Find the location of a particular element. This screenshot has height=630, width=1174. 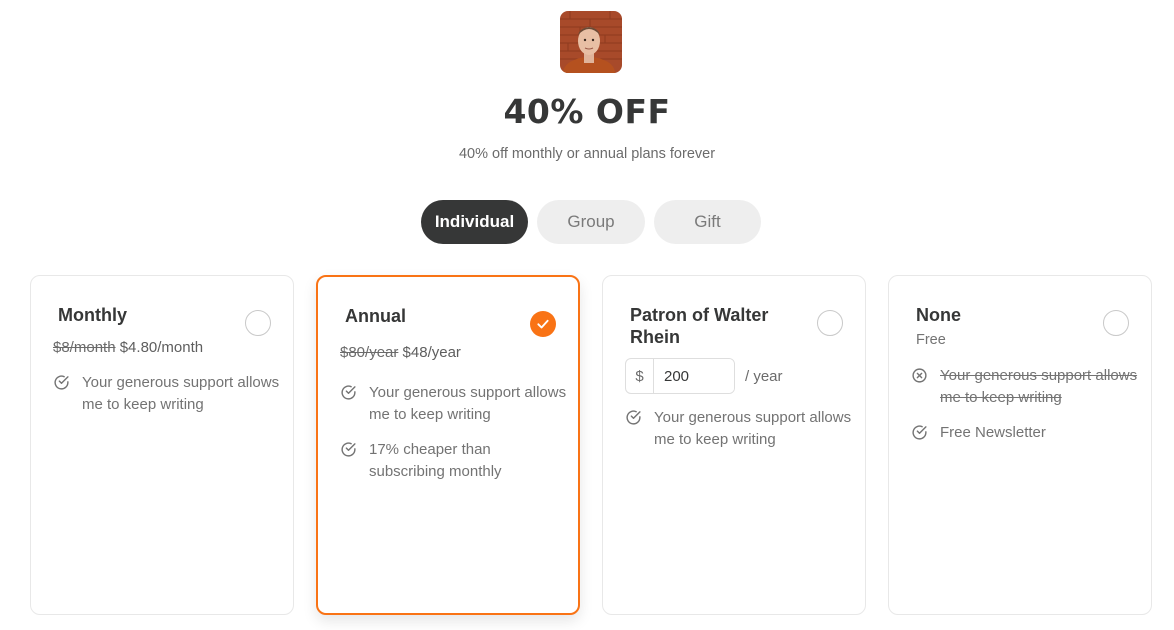

currency-symbol: $ is located at coordinates (640, 376).